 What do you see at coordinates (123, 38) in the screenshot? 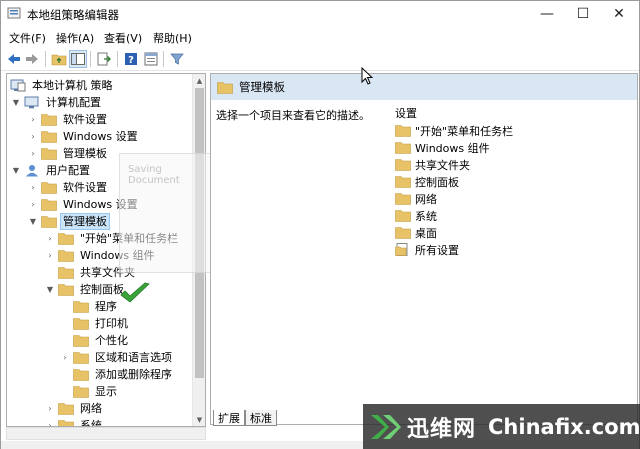
I see `menu-view: 查看(V)` at bounding box center [123, 38].